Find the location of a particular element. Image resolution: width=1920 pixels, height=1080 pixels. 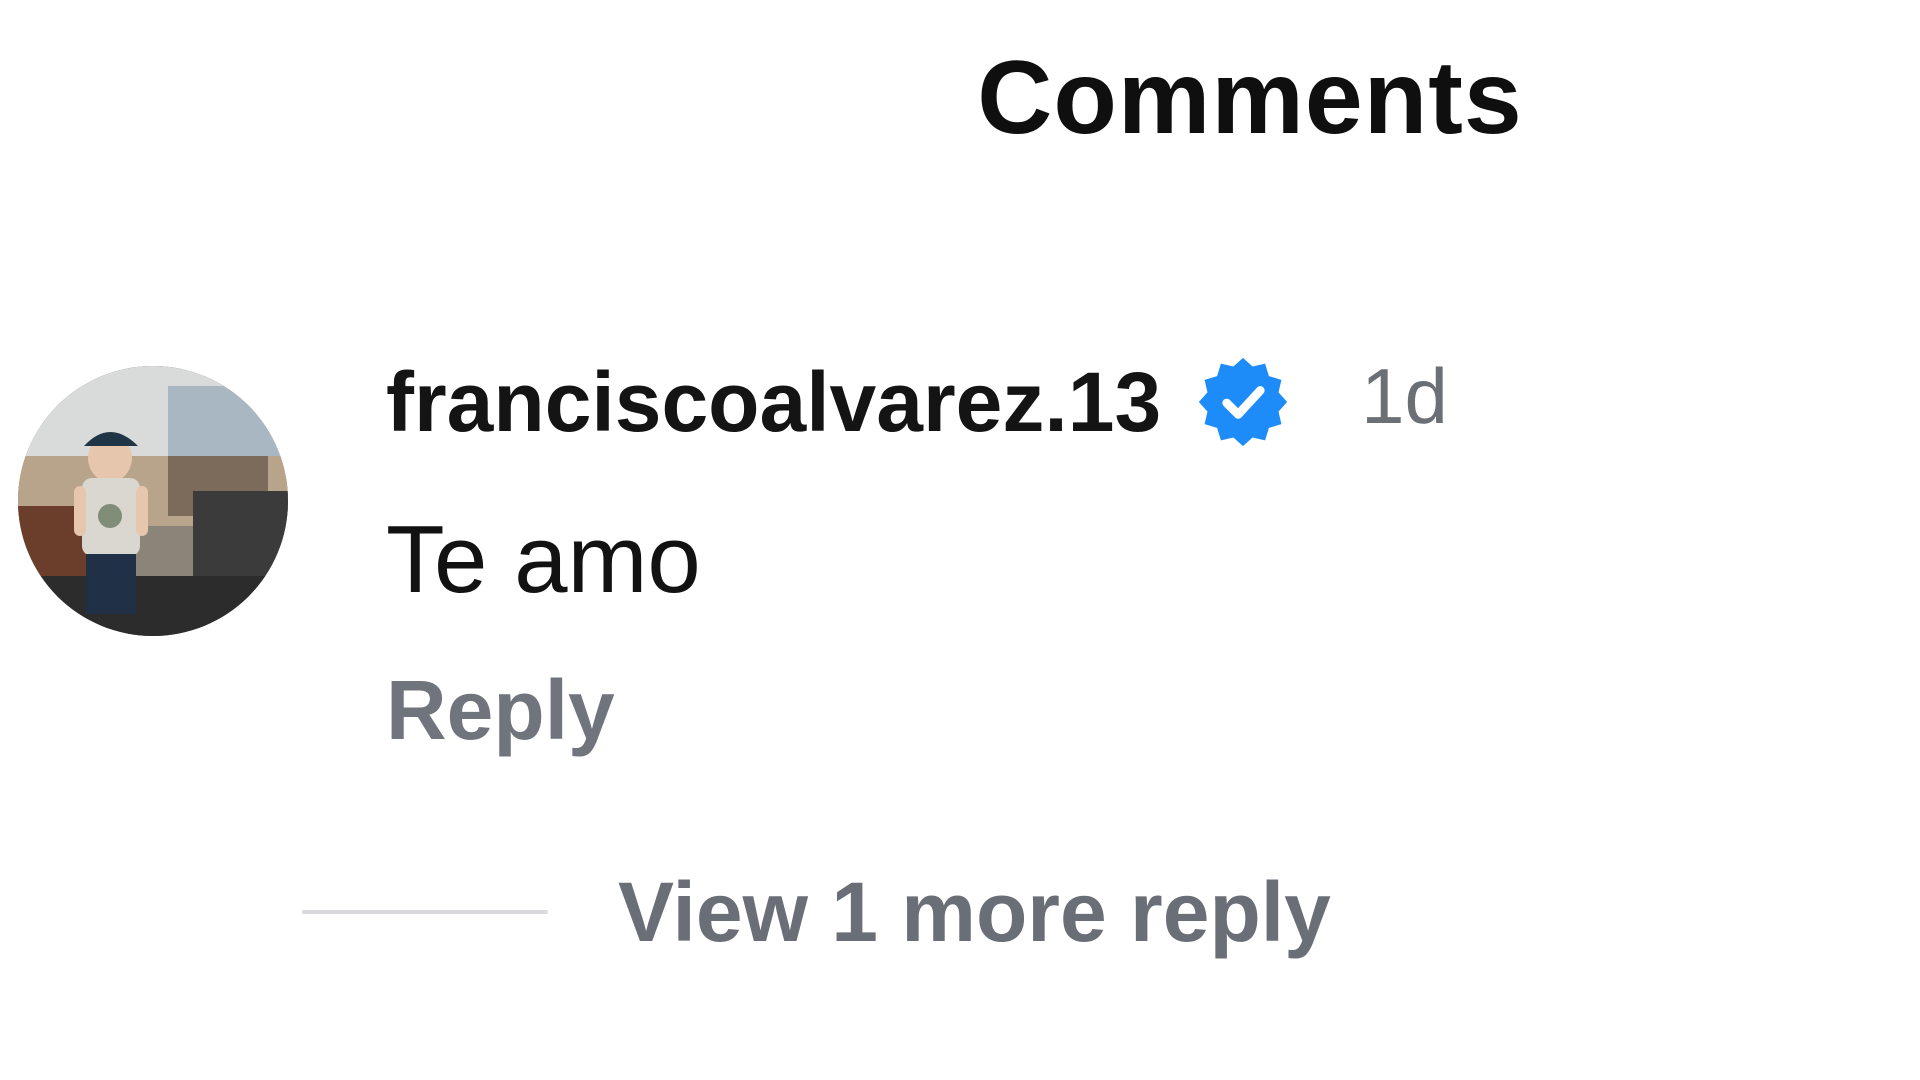

avatar is located at coordinates (153, 501).